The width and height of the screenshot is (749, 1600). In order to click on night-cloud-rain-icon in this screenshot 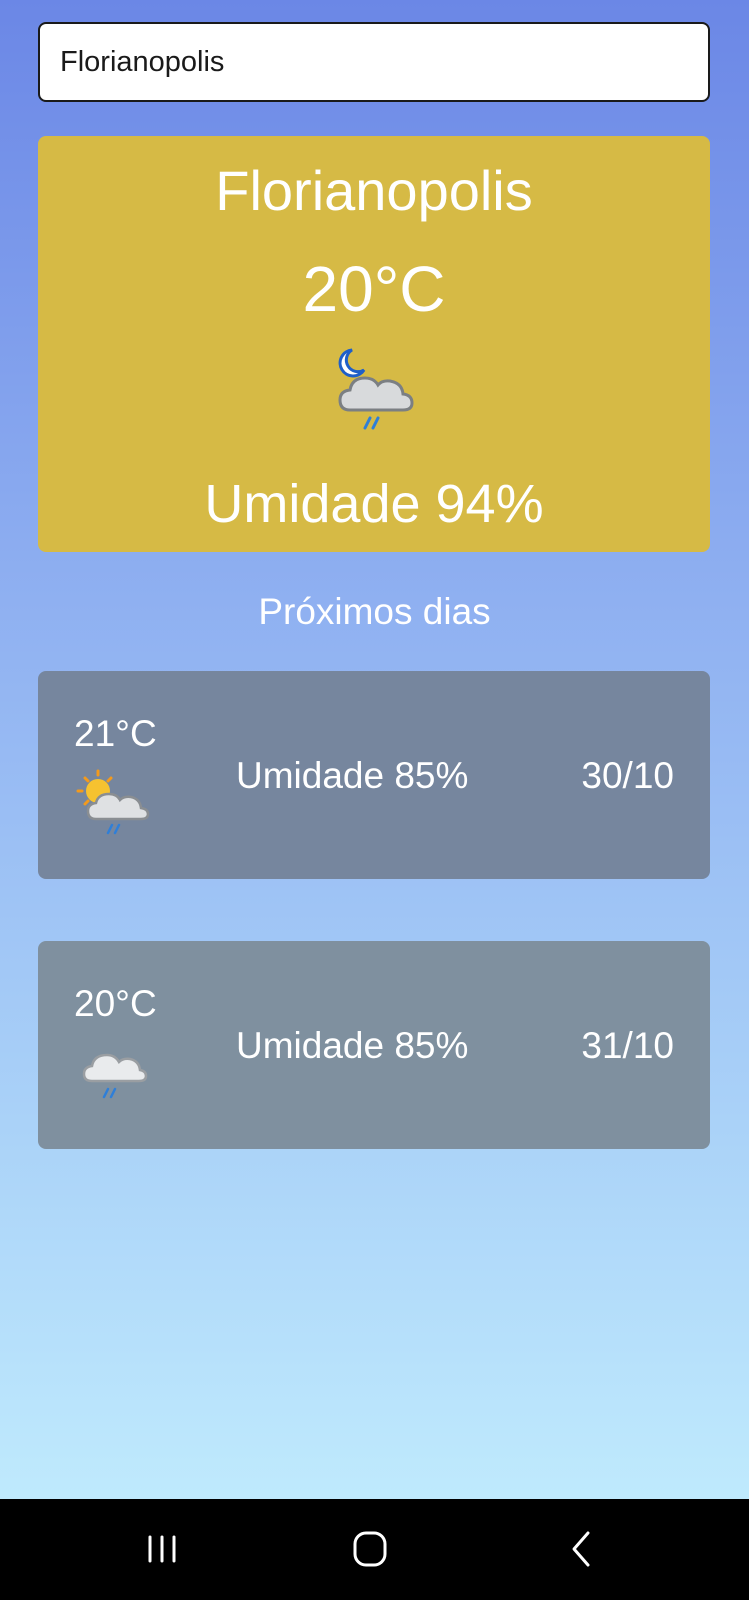, I will do `click(376, 389)`.